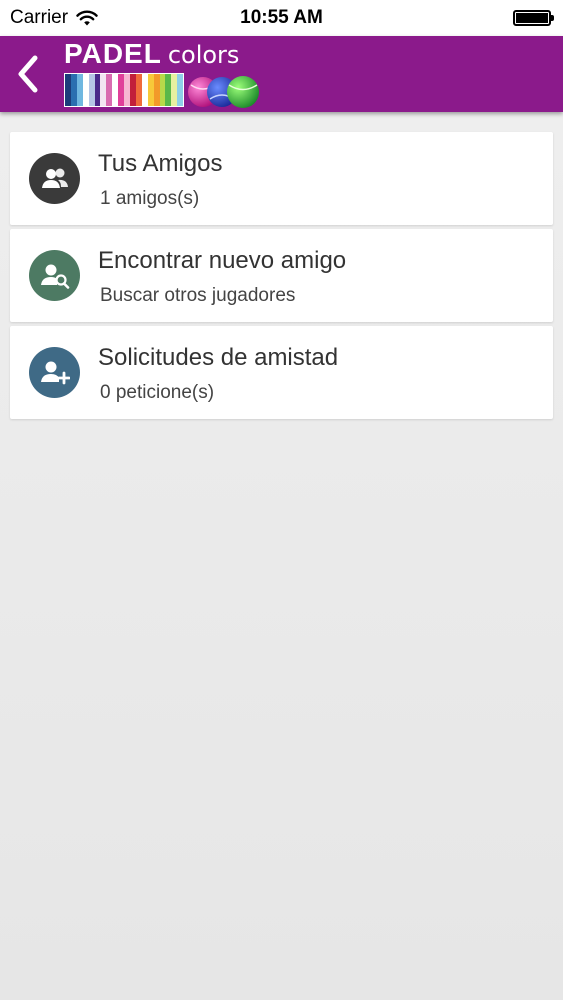 This screenshot has width=563, height=1000. Describe the element at coordinates (223, 92) in the screenshot. I see `tennis-balls-icon` at that location.